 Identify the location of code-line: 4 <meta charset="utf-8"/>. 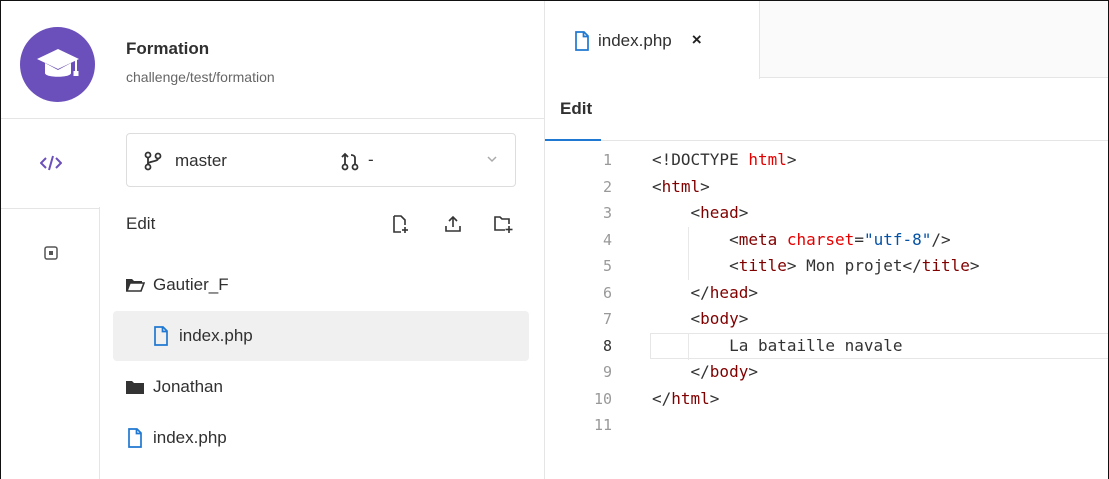
(826, 240).